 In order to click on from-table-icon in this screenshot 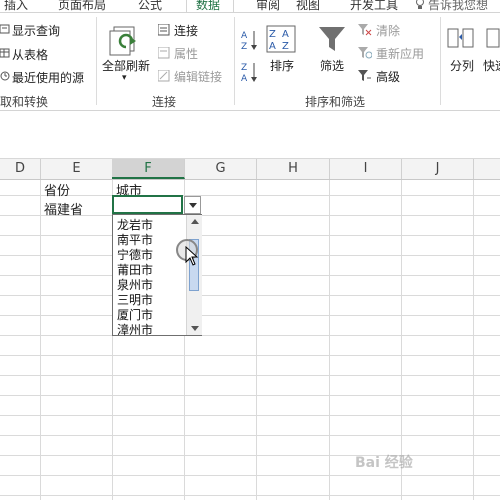, I will do `click(5, 53)`.